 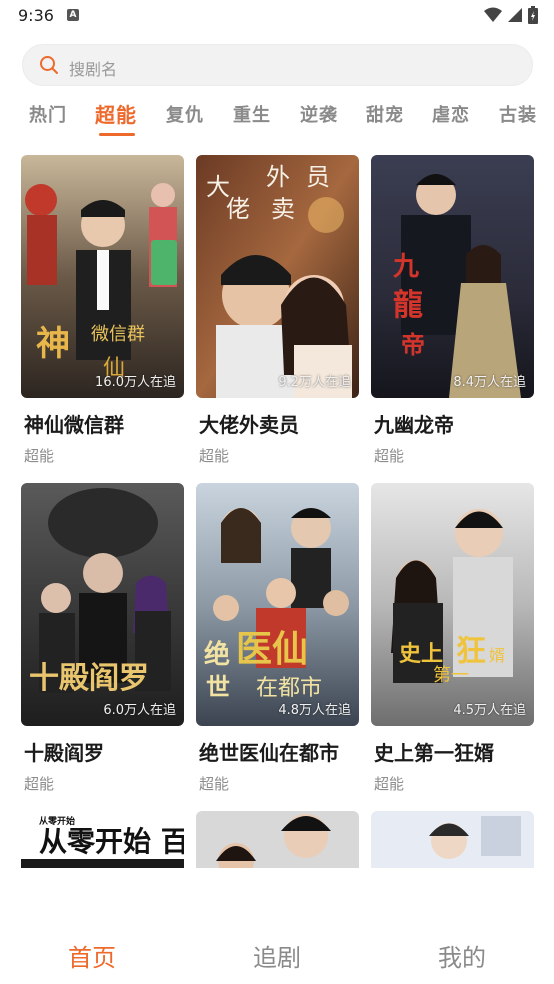 What do you see at coordinates (533, 15) in the screenshot?
I see `battery-icon` at bounding box center [533, 15].